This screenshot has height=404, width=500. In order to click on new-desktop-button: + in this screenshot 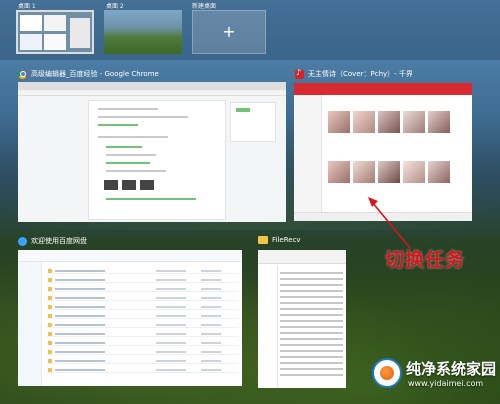, I will do `click(229, 32)`.